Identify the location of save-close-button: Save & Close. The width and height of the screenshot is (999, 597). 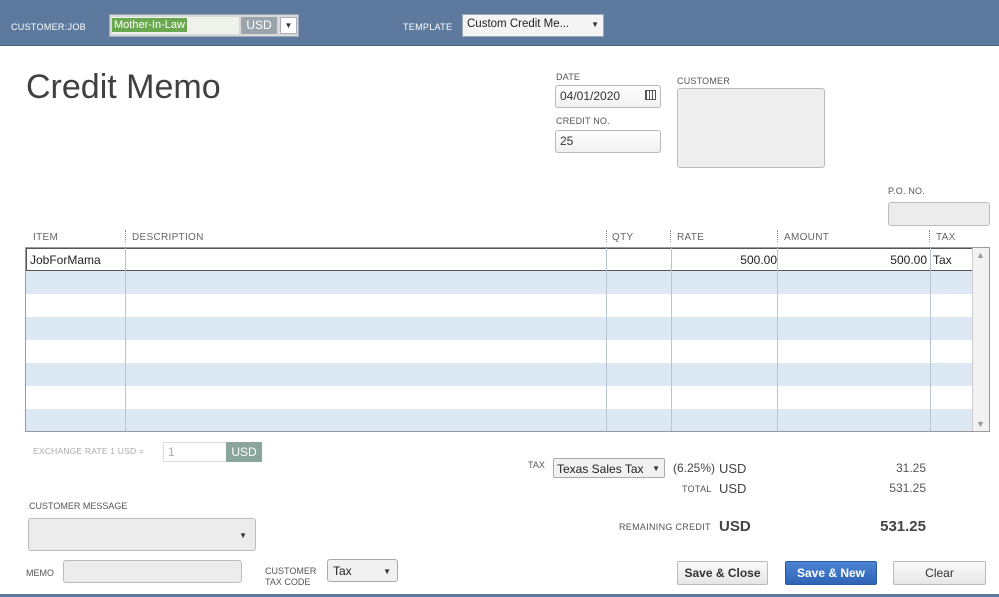
(722, 573).